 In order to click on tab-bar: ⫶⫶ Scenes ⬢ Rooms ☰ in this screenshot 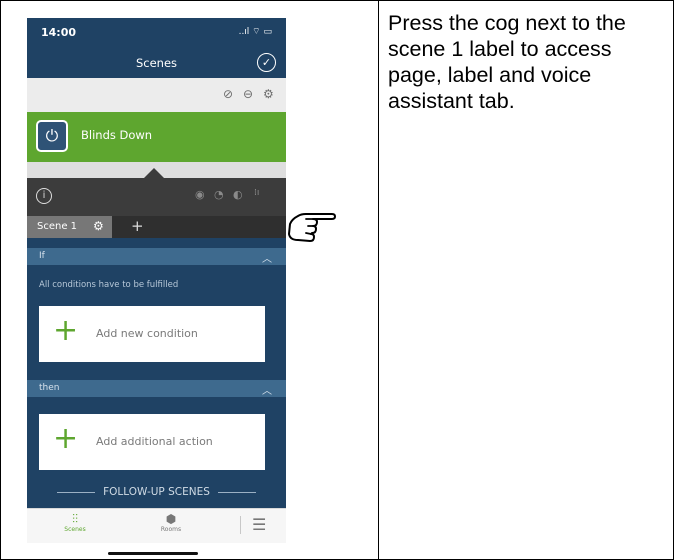, I will do `click(156, 525)`.